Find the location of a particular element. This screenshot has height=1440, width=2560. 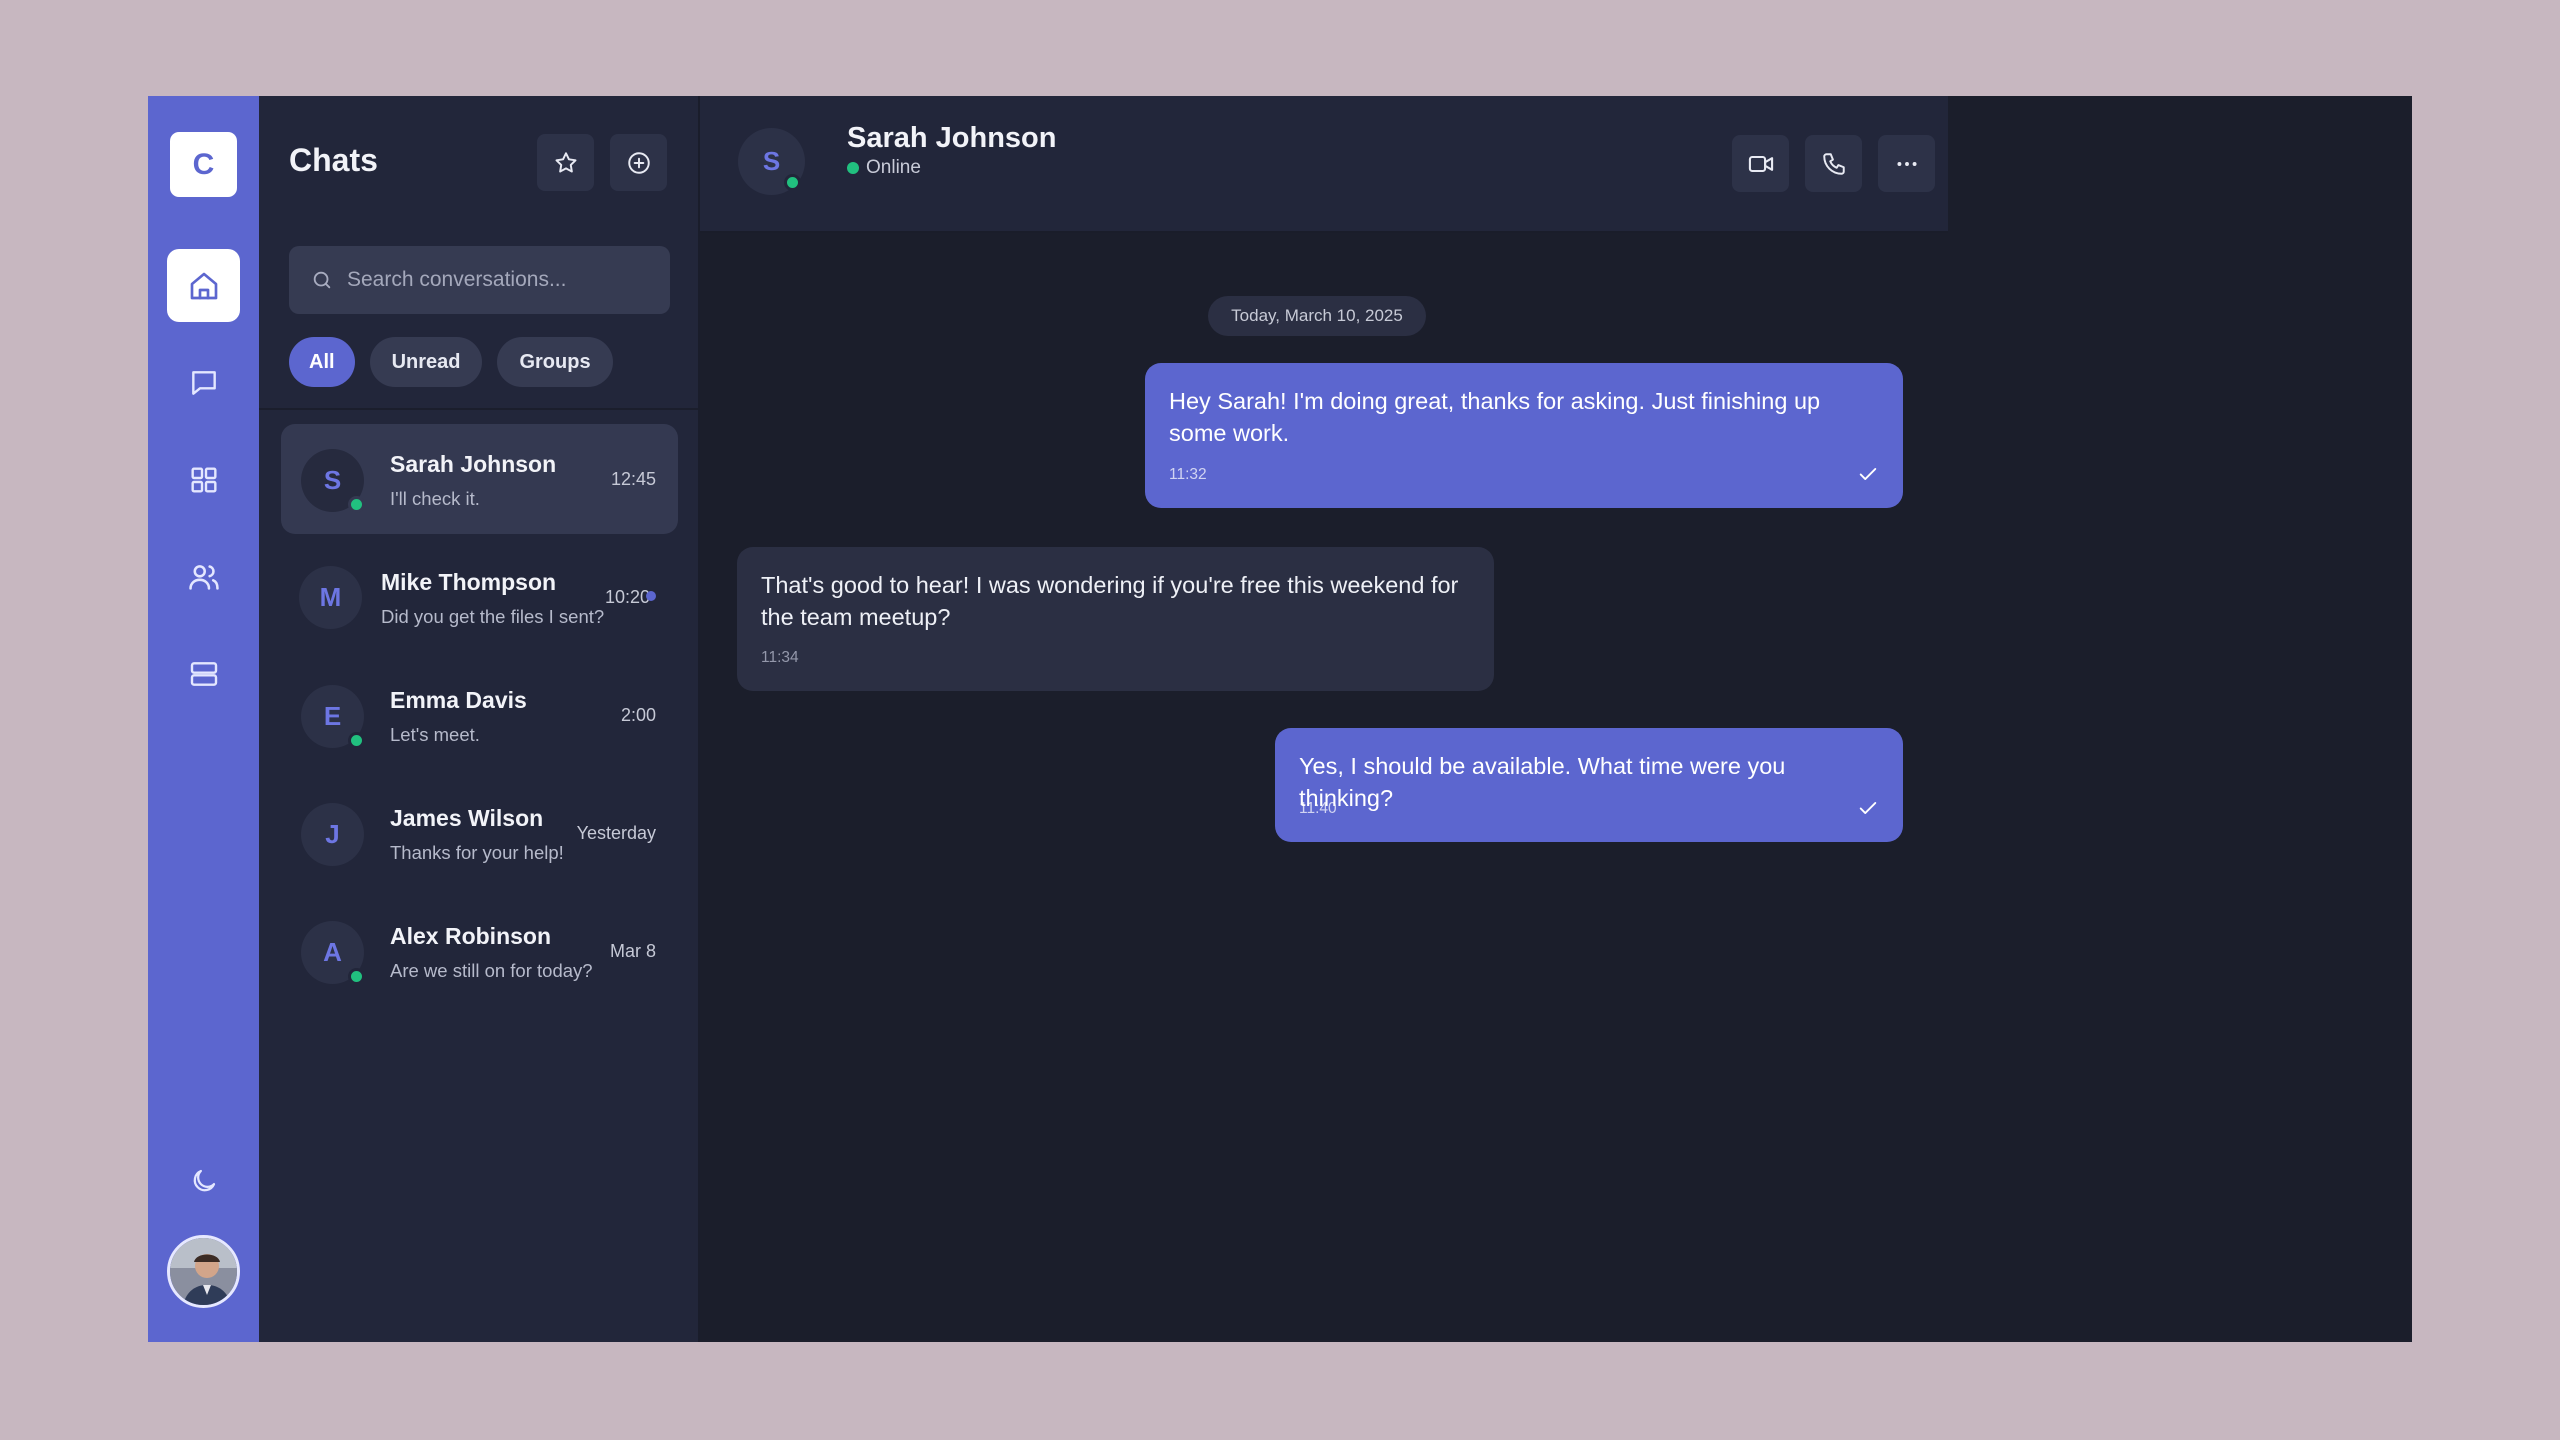

users-icon is located at coordinates (203, 577).